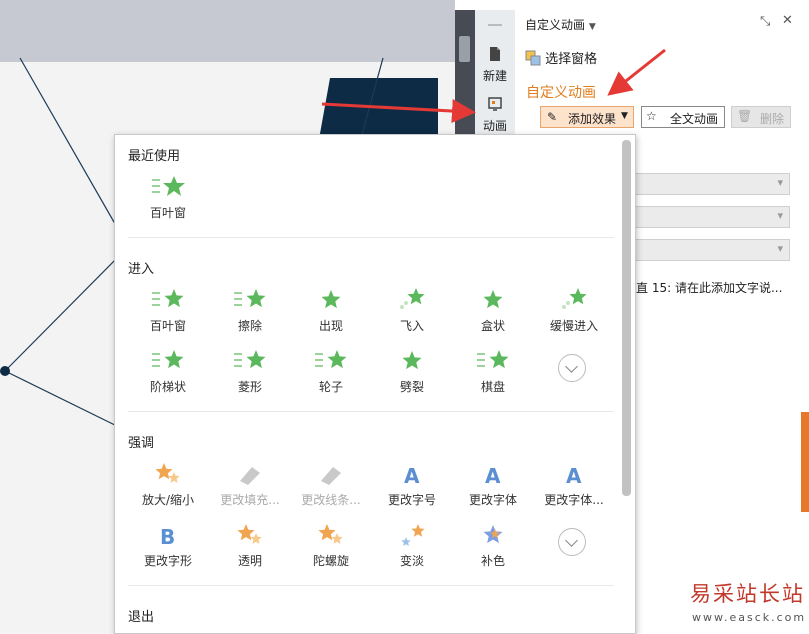  What do you see at coordinates (492, 561) in the screenshot?
I see `effect-label: 补色` at bounding box center [492, 561].